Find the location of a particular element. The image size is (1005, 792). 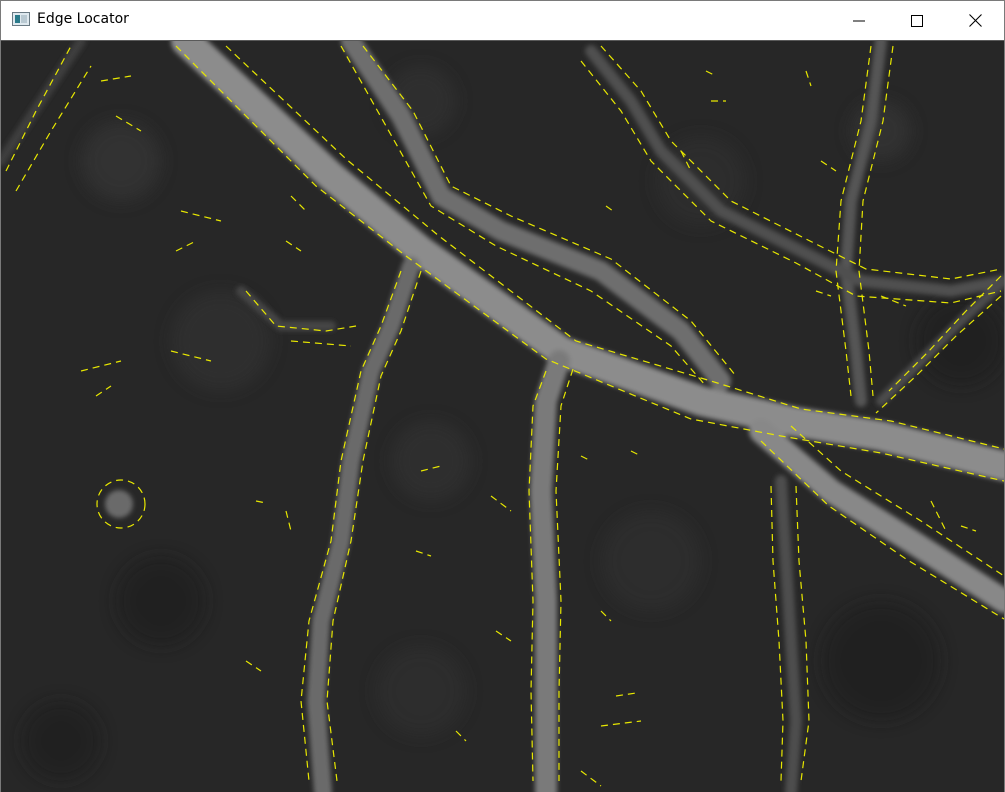

close-button is located at coordinates (975, 20).